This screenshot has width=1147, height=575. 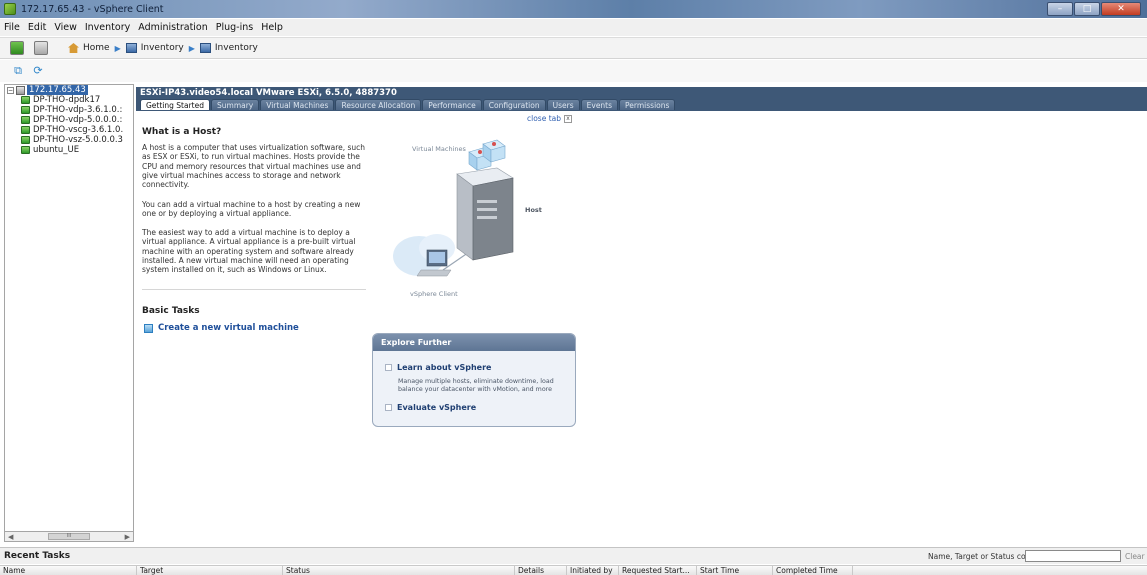 I want to click on host-diagram: Virtual Machines Host vSphere Client, so click(x=475, y=217).